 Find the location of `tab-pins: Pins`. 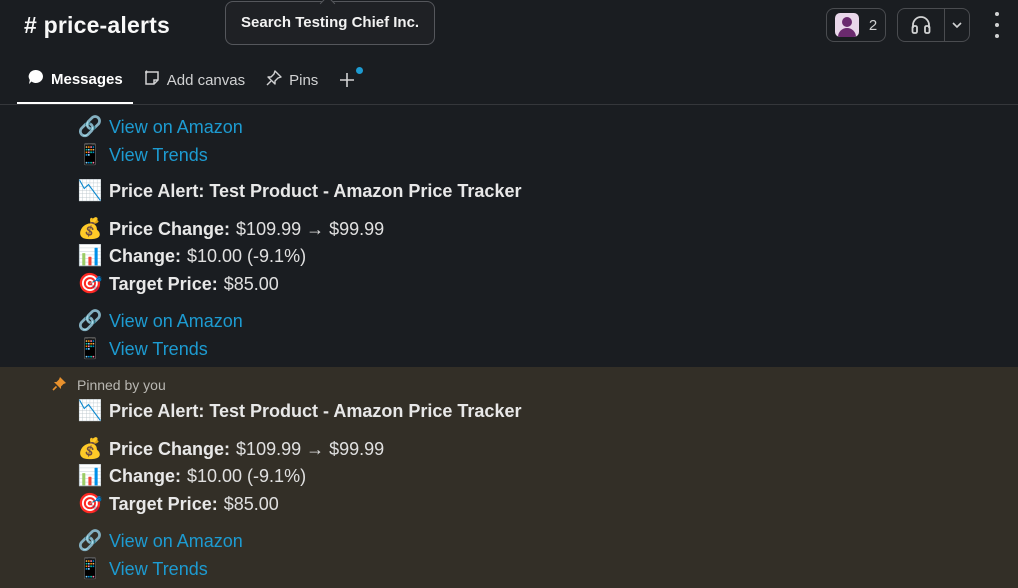

tab-pins: Pins is located at coordinates (291, 80).